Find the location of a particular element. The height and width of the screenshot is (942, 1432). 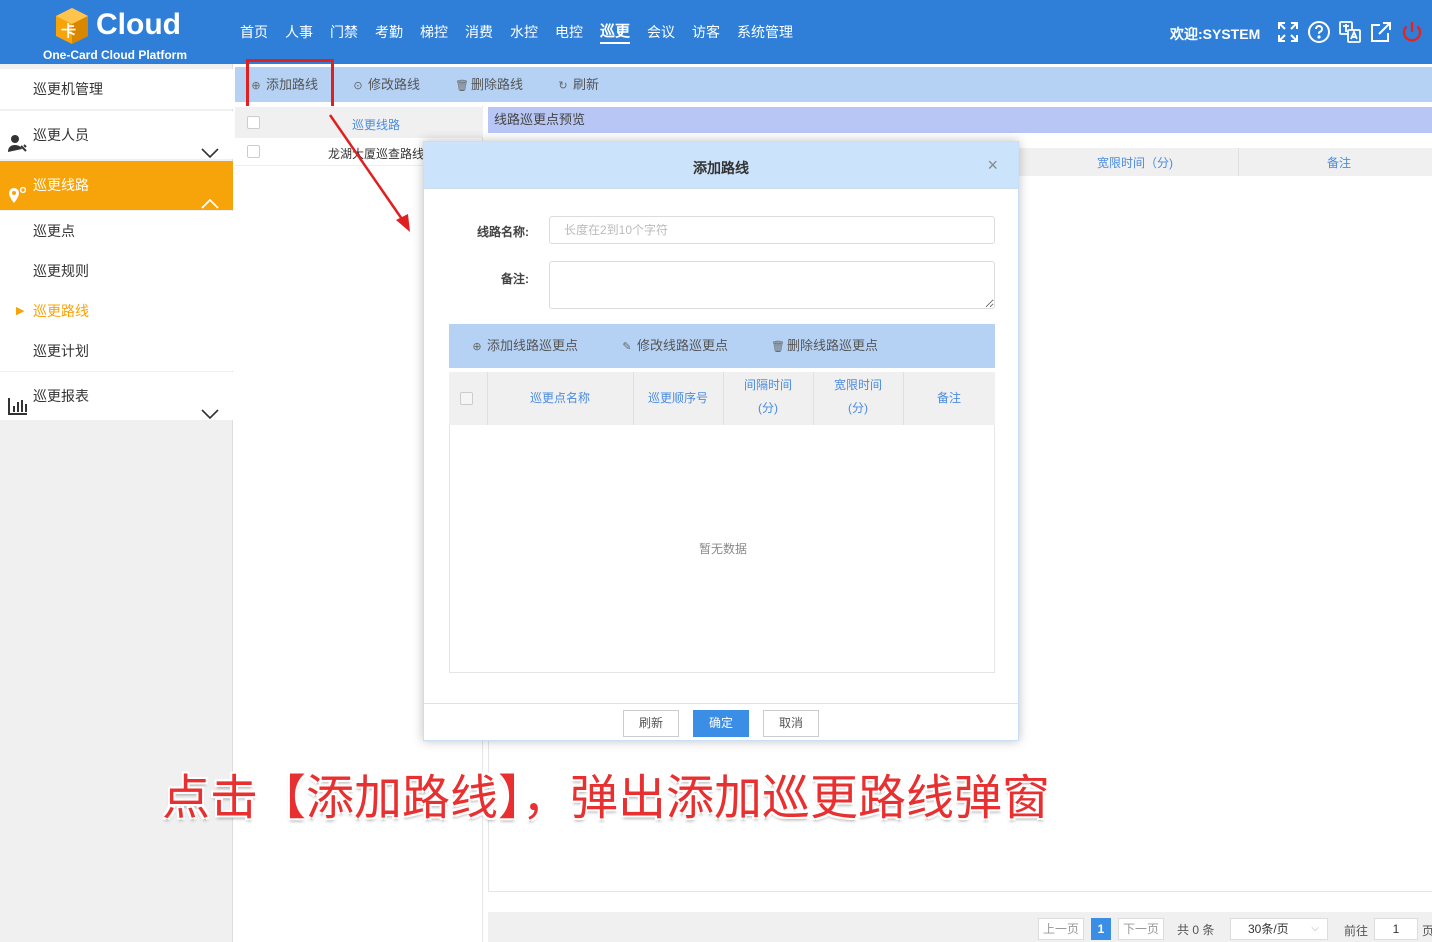

route-point-table-header: 巡更点名称 巡更顺序号 间隔时间 (分) 宽限时间 (分) 备注 is located at coordinates (722, 398).